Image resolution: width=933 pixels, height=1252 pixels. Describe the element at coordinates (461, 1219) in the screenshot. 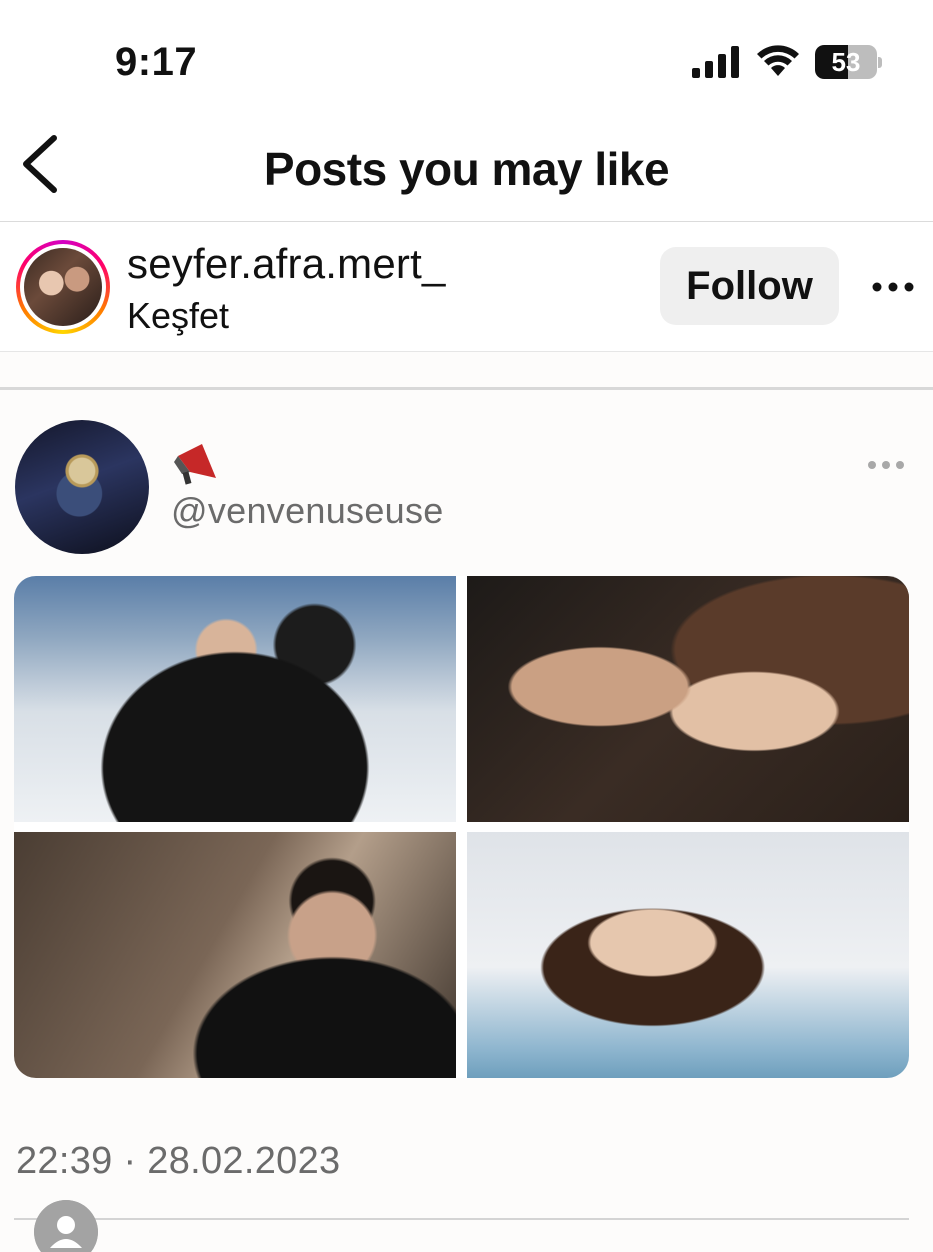

I see `tweet-divider` at that location.